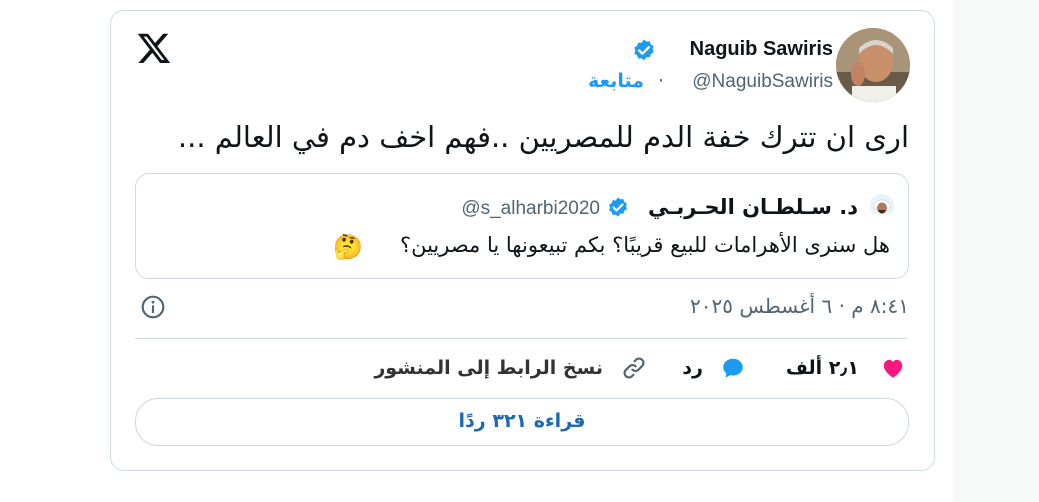 This screenshot has width=1039, height=502. I want to click on copy-link-button: نسخ الرابط إلى المنشور, so click(488, 368).